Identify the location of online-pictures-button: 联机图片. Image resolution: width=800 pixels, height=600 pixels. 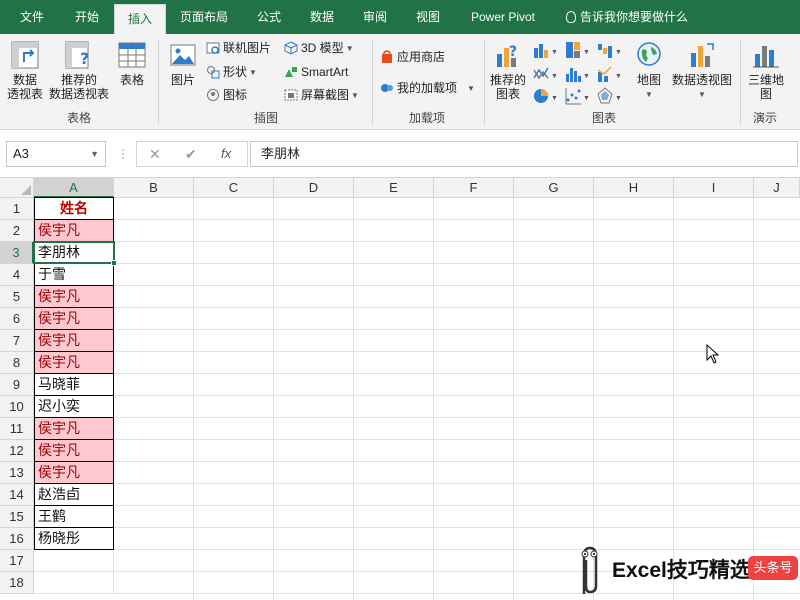
(238, 48).